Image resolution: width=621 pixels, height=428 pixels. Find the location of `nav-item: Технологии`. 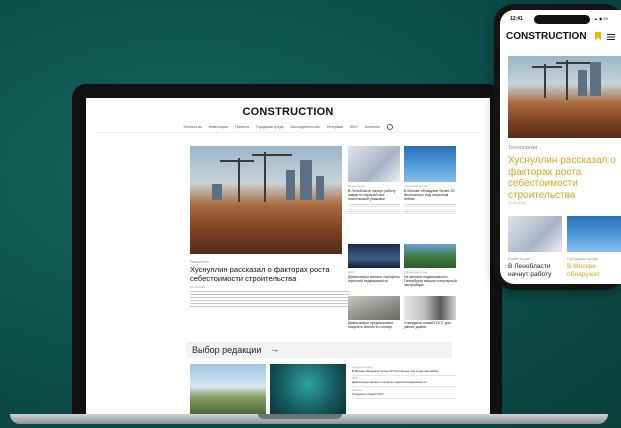

nav-item: Технологии is located at coordinates (192, 127).